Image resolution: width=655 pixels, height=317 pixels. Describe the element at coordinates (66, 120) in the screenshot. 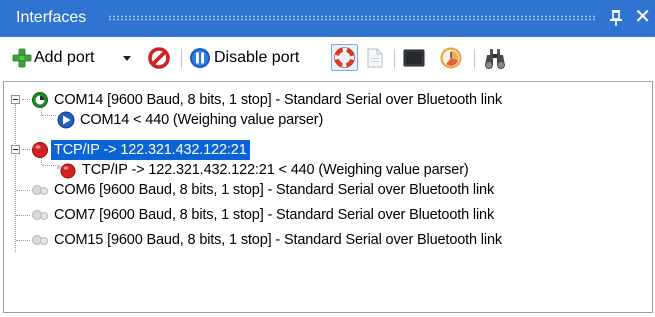

I see `play-icon` at that location.